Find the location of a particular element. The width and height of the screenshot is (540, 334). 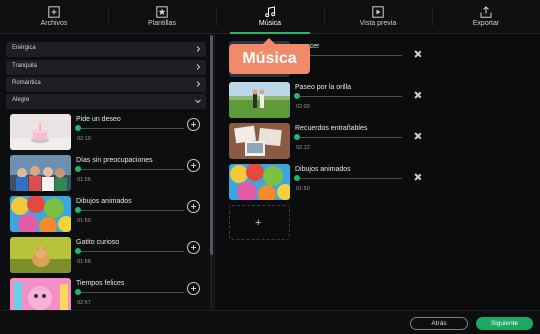

plus-icon: + is located at coordinates (258, 223).